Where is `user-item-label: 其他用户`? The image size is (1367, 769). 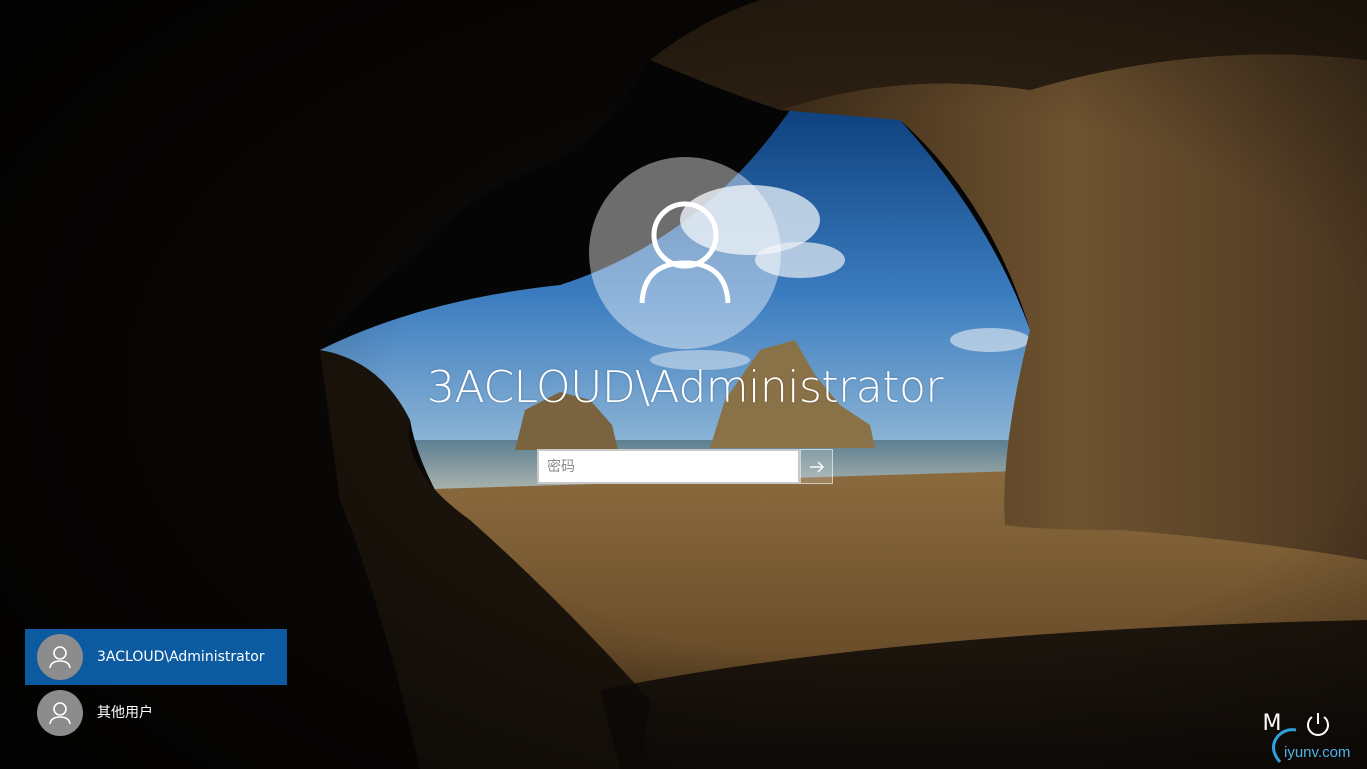
user-item-label: 其他用户 is located at coordinates (125, 713).